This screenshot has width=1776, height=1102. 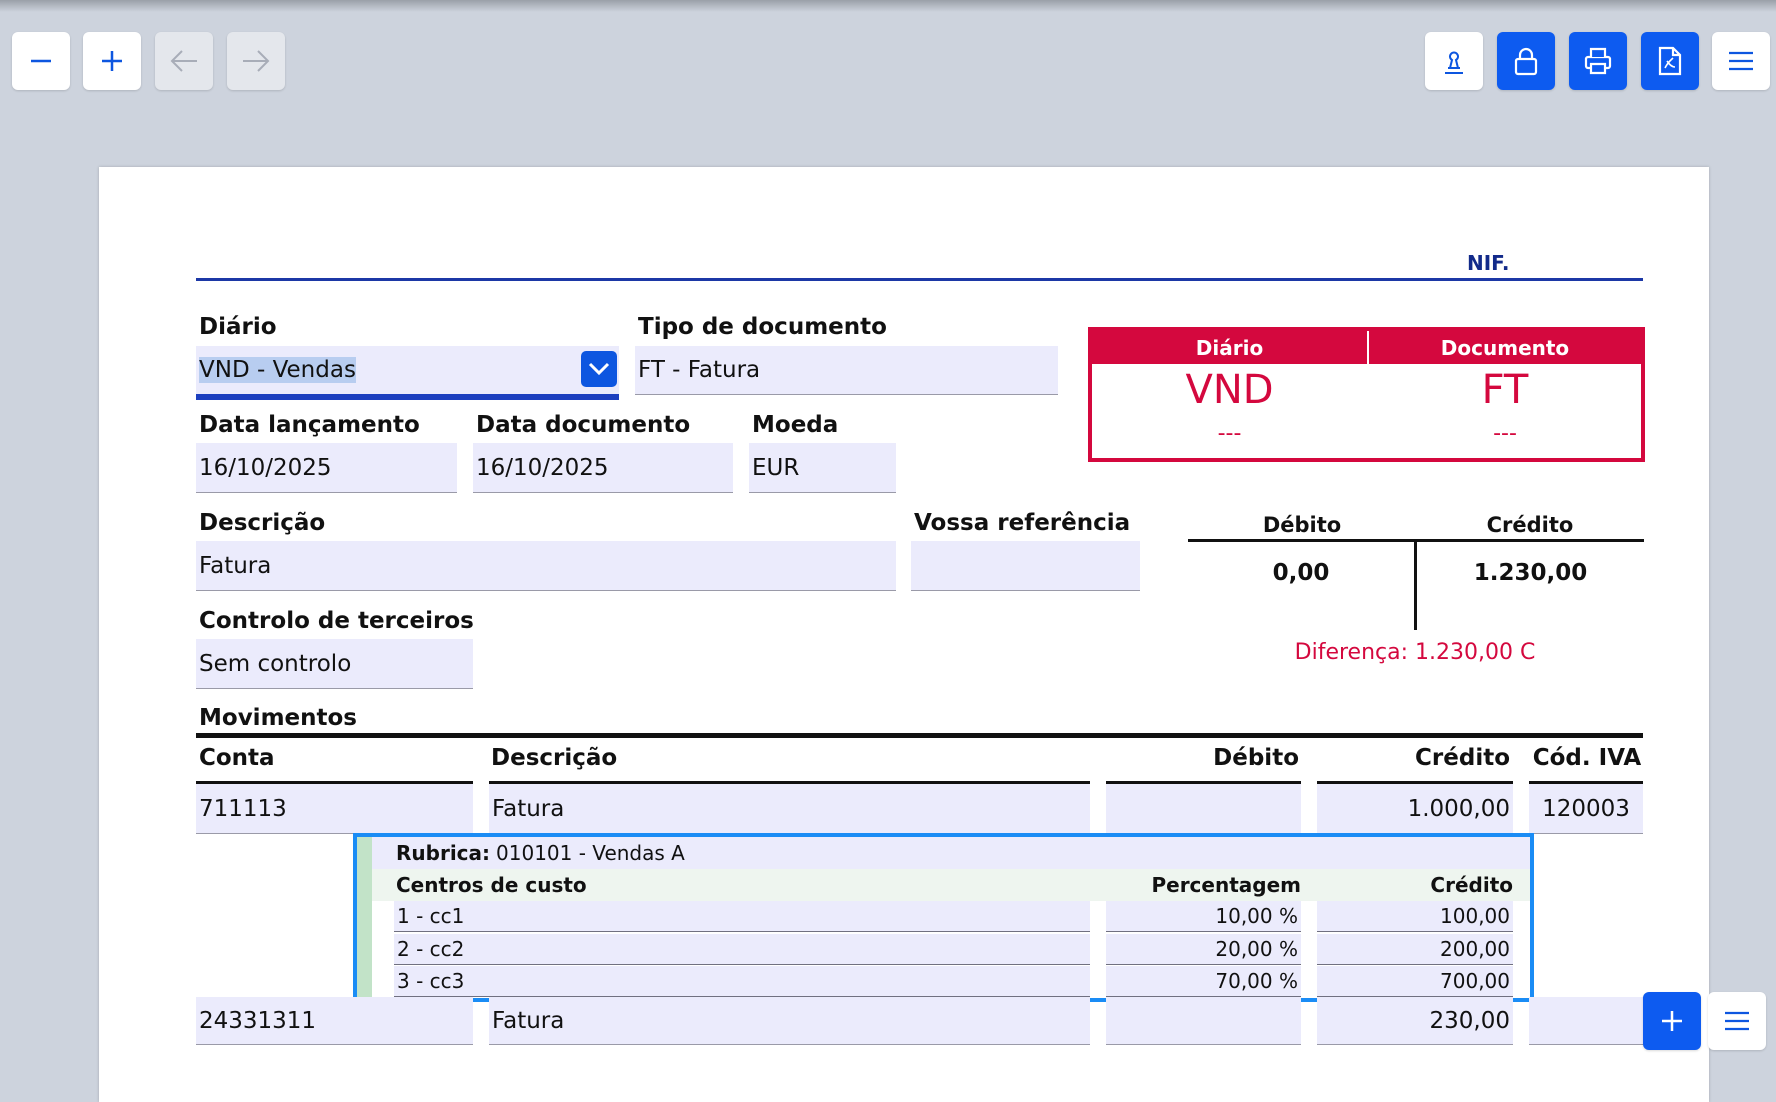 What do you see at coordinates (237, 758) in the screenshot?
I see `col-conta: Conta` at bounding box center [237, 758].